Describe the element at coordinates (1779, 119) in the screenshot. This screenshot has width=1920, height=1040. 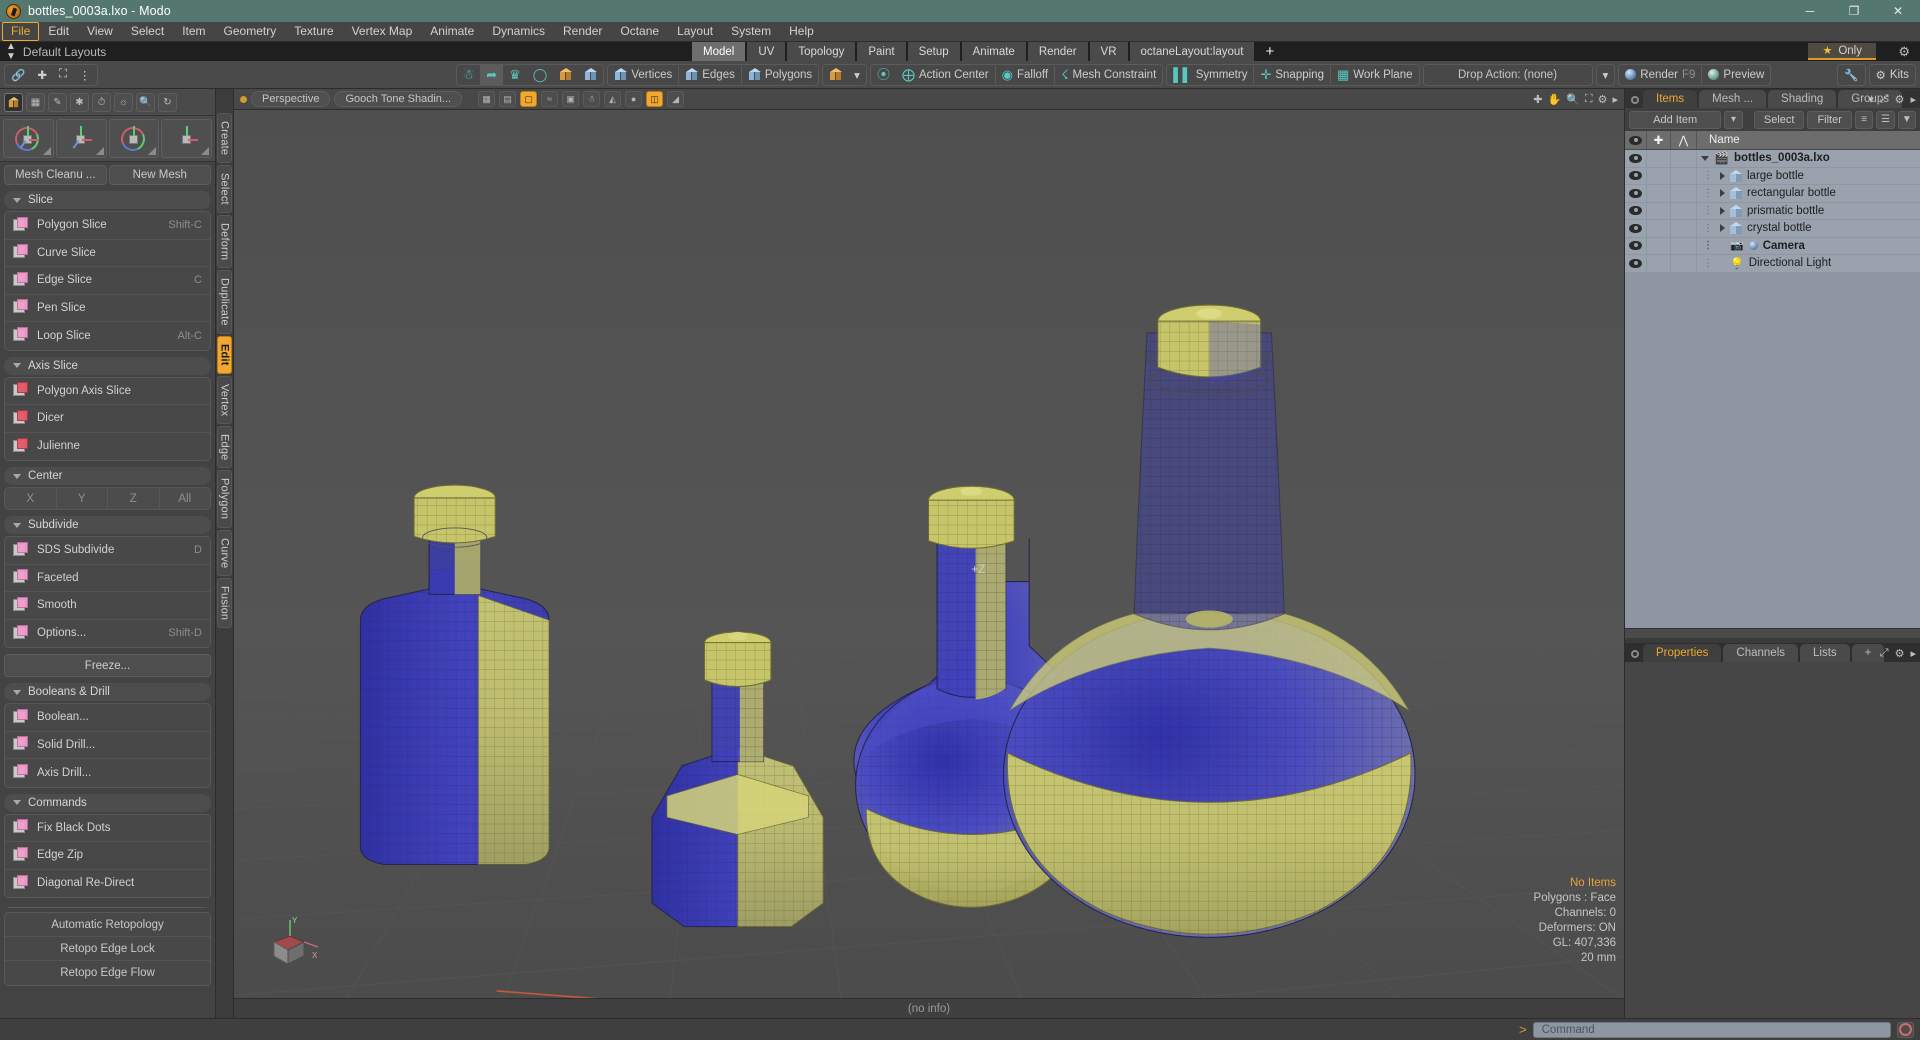
I see `select-button: Select` at that location.